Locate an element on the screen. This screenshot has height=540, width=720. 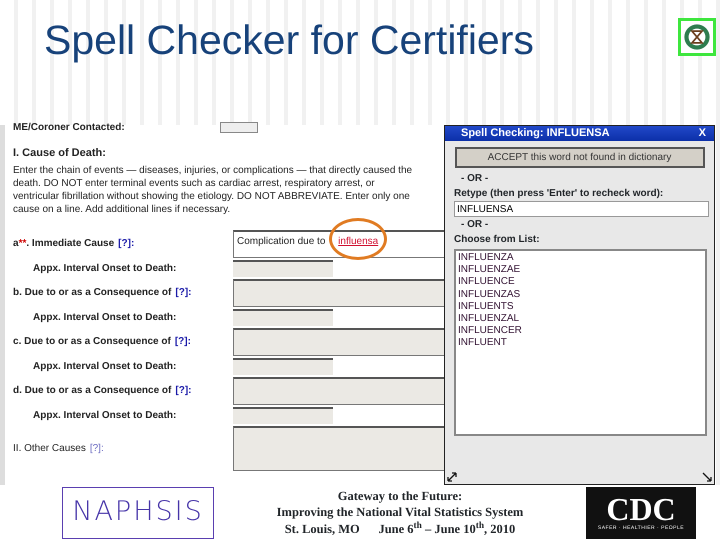
cause-field: Complication due to influensa is located at coordinates (339, 244).